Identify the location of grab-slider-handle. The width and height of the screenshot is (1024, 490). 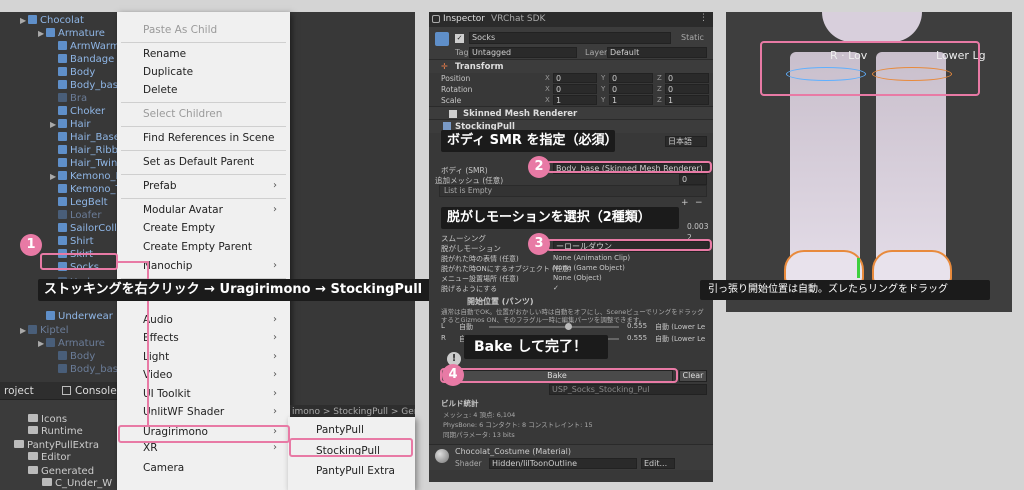
(568, 326).